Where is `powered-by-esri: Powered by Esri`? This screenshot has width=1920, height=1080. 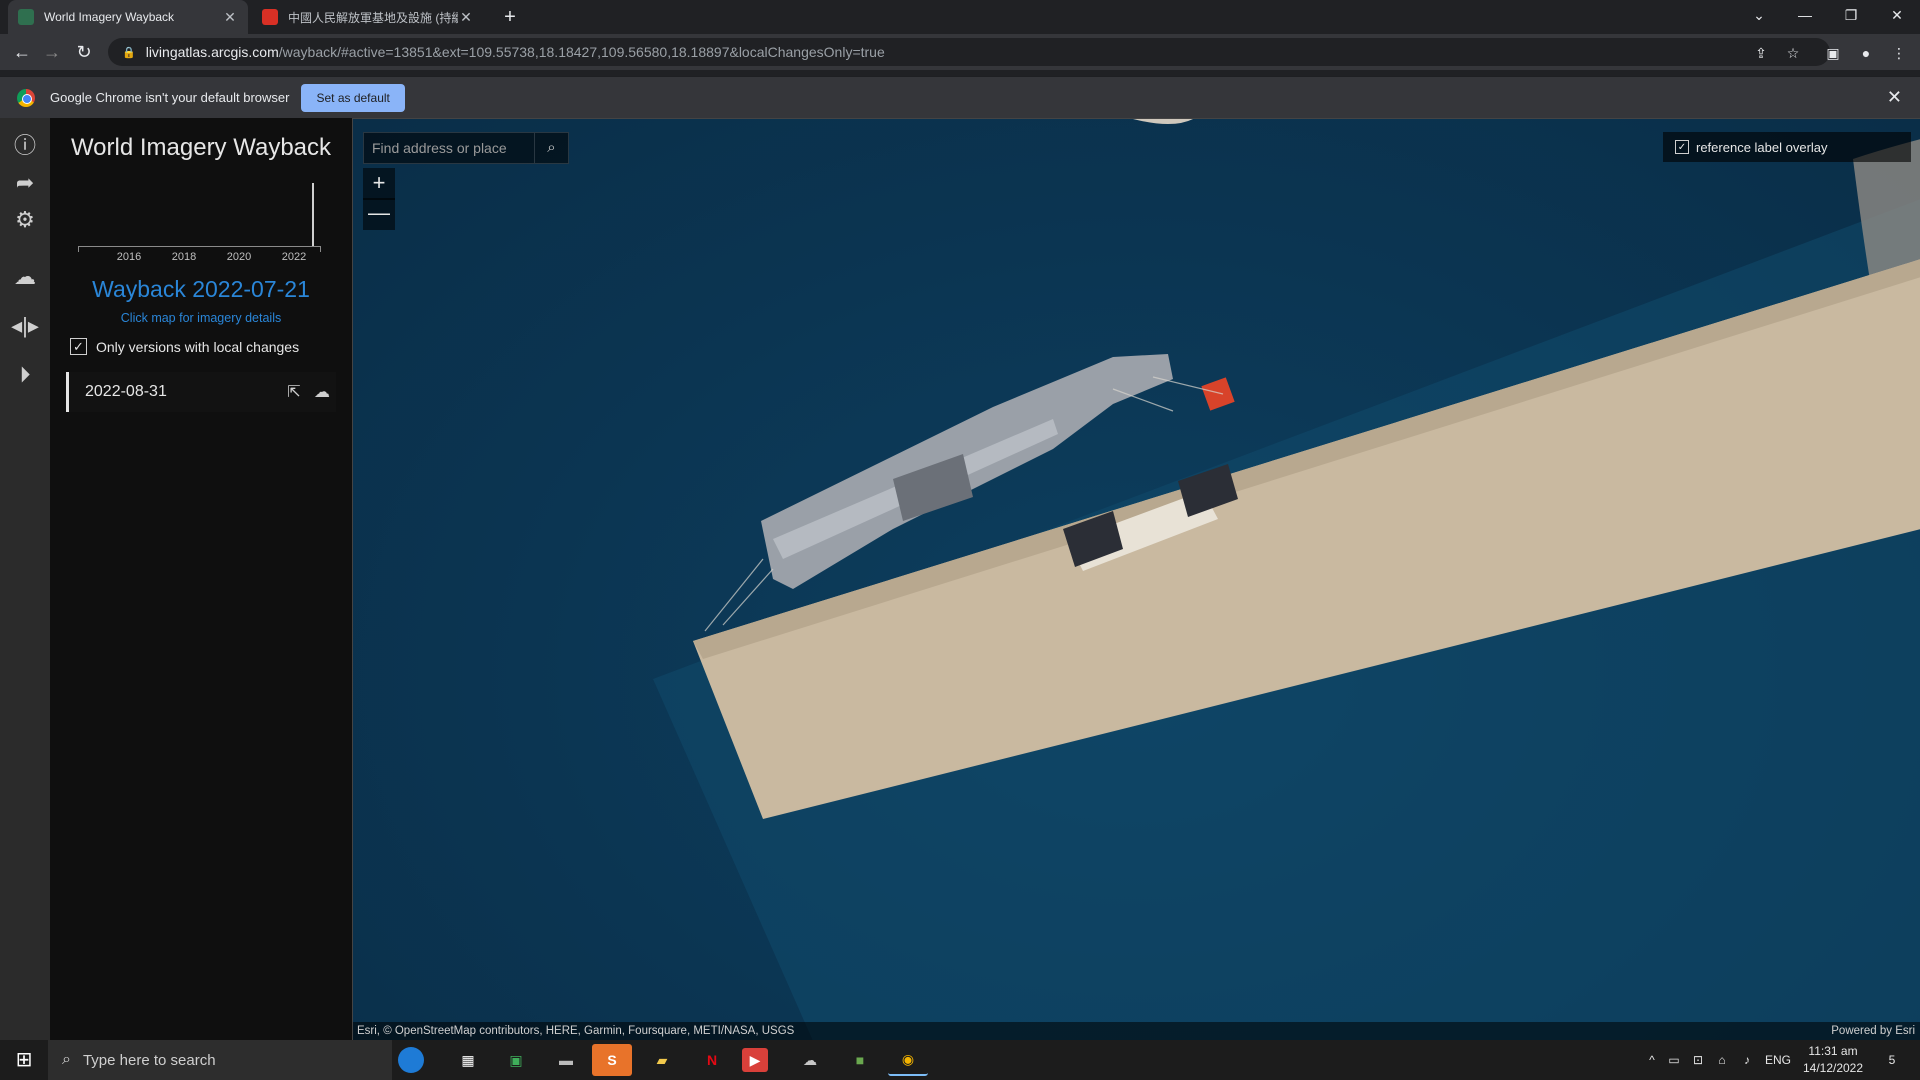 powered-by-esri: Powered by Esri is located at coordinates (1873, 1031).